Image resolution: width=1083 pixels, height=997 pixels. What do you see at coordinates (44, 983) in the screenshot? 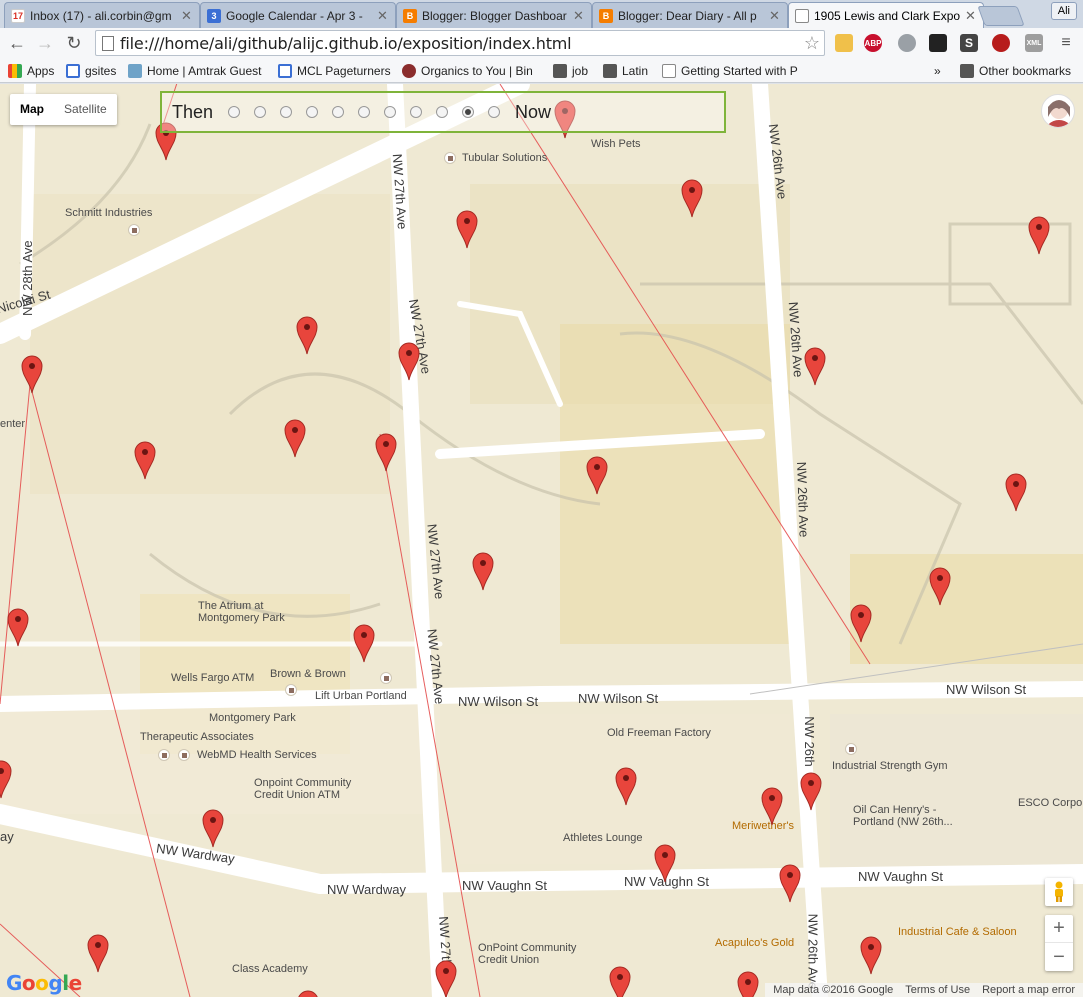
I see `google-logo: Google` at bounding box center [44, 983].